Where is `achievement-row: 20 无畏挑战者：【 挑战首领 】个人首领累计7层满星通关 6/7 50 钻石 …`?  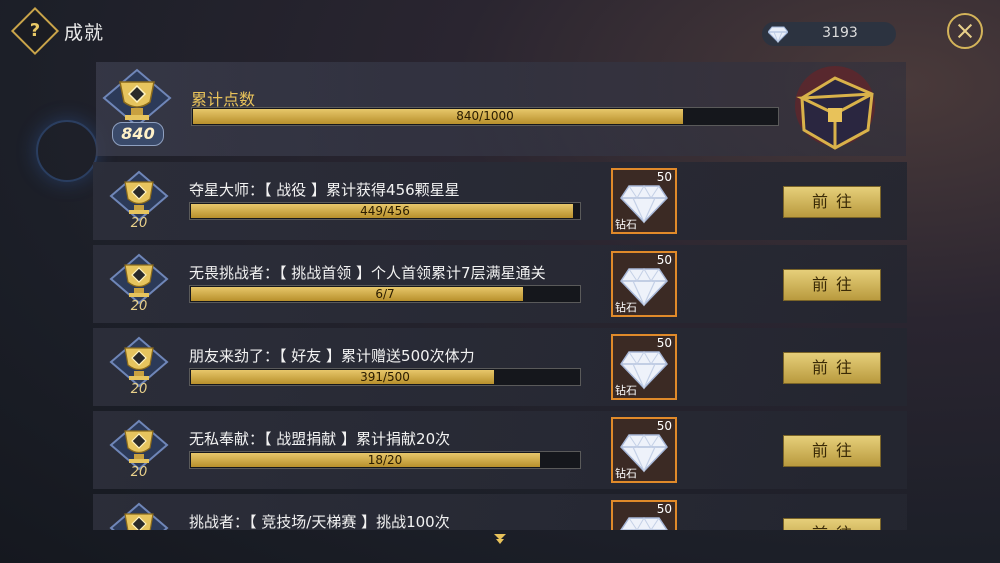
achievement-row: 20 无畏挑战者：【 挑战首领 】个人首领累计7层满星通关 6/7 50 钻石 … is located at coordinates (500, 284).